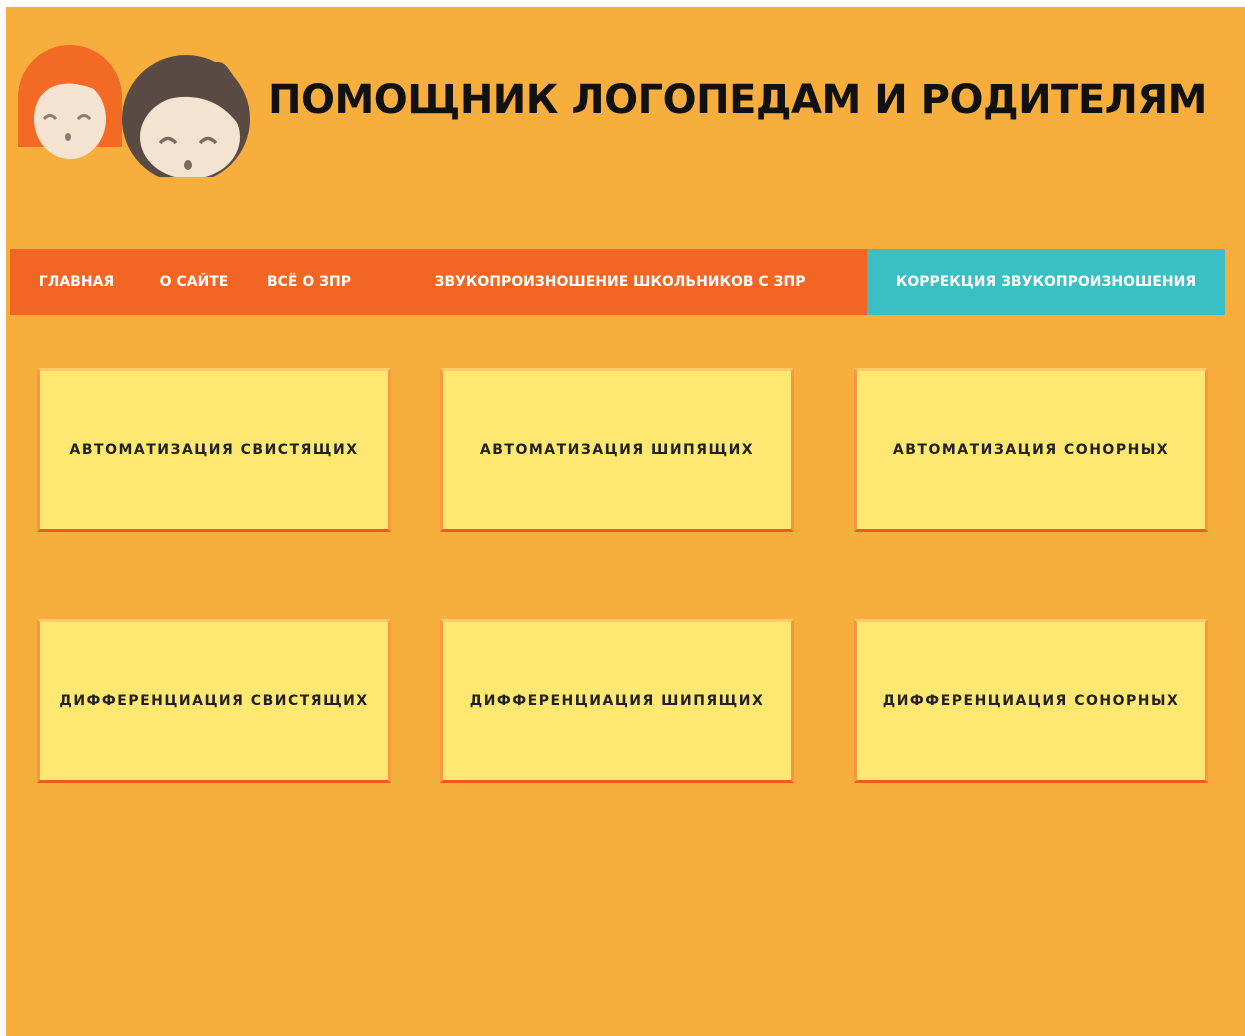  I want to click on card-label: автоматизация свистящих, so click(214, 450).